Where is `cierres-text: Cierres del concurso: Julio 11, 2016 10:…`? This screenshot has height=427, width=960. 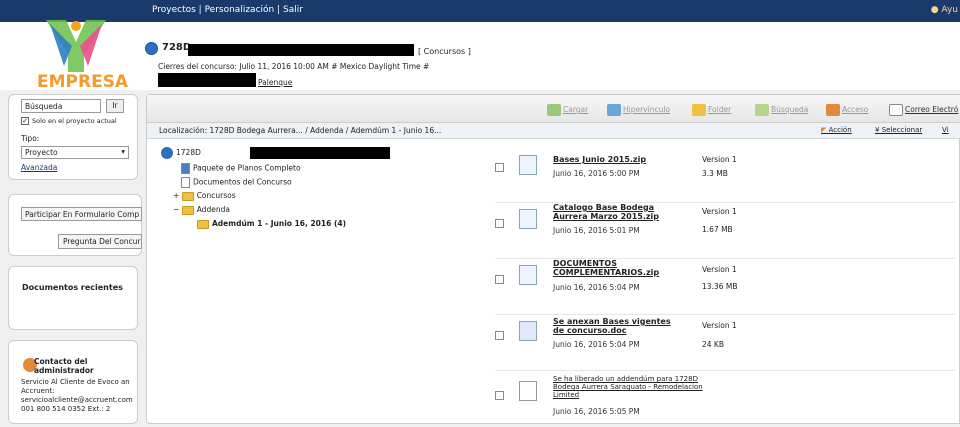
cierres-text: Cierres del concurso: Julio 11, 2016 10:… is located at coordinates (294, 66).